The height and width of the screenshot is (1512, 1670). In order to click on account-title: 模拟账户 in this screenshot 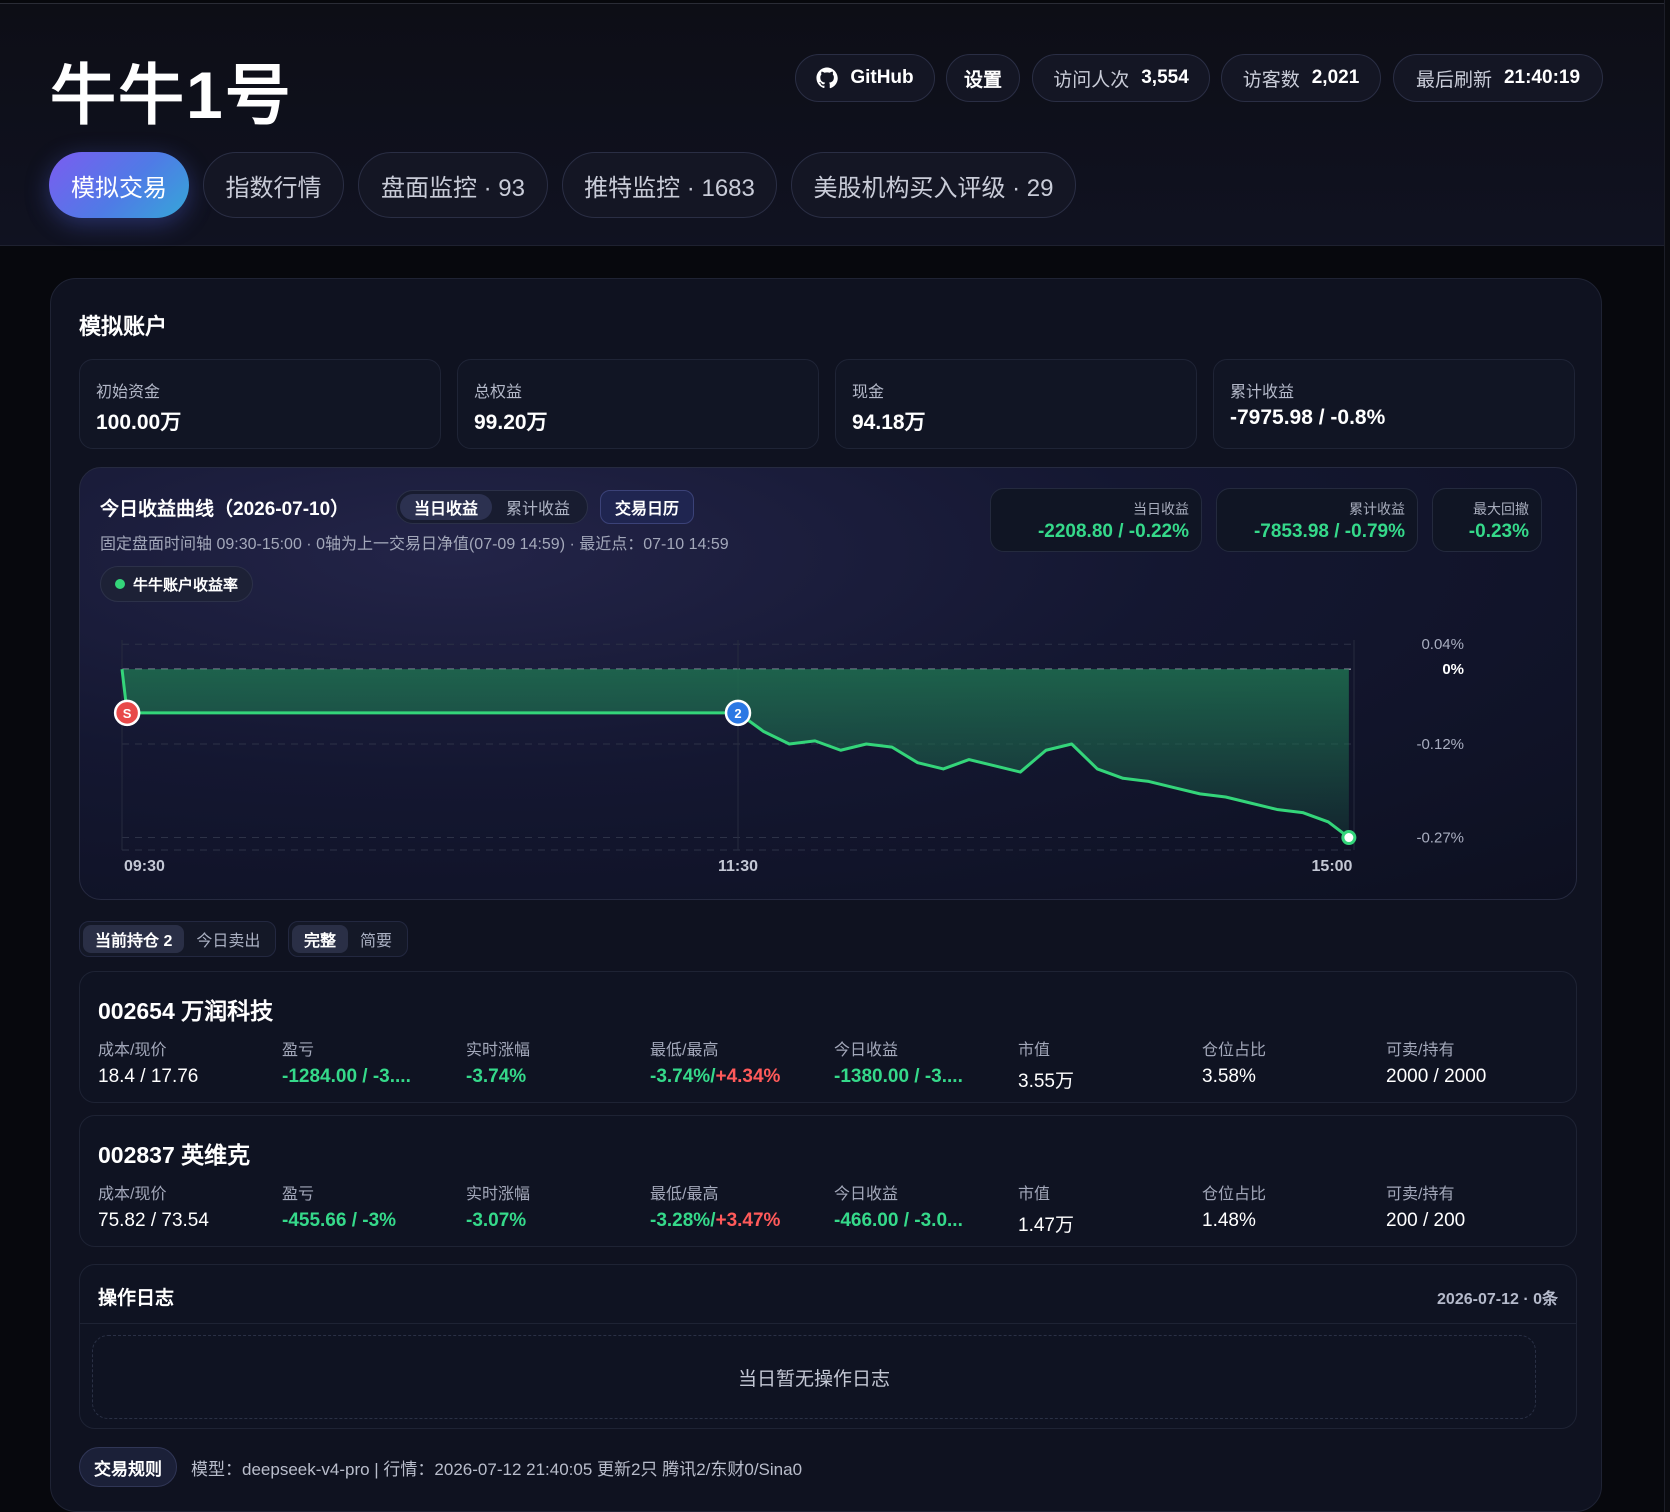, I will do `click(123, 326)`.